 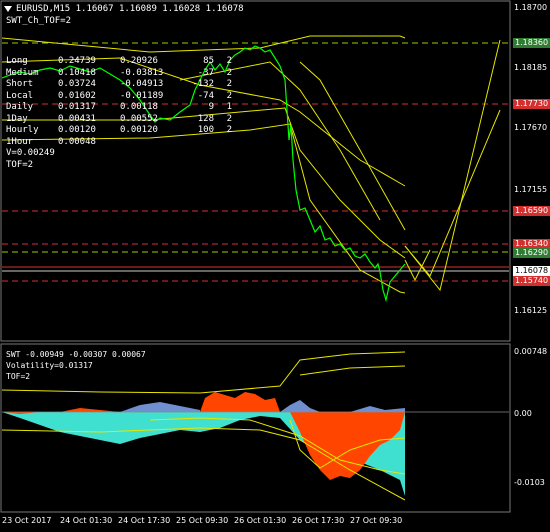 I want to click on stats-cell-b: 0.00120, so click(x=139, y=130).